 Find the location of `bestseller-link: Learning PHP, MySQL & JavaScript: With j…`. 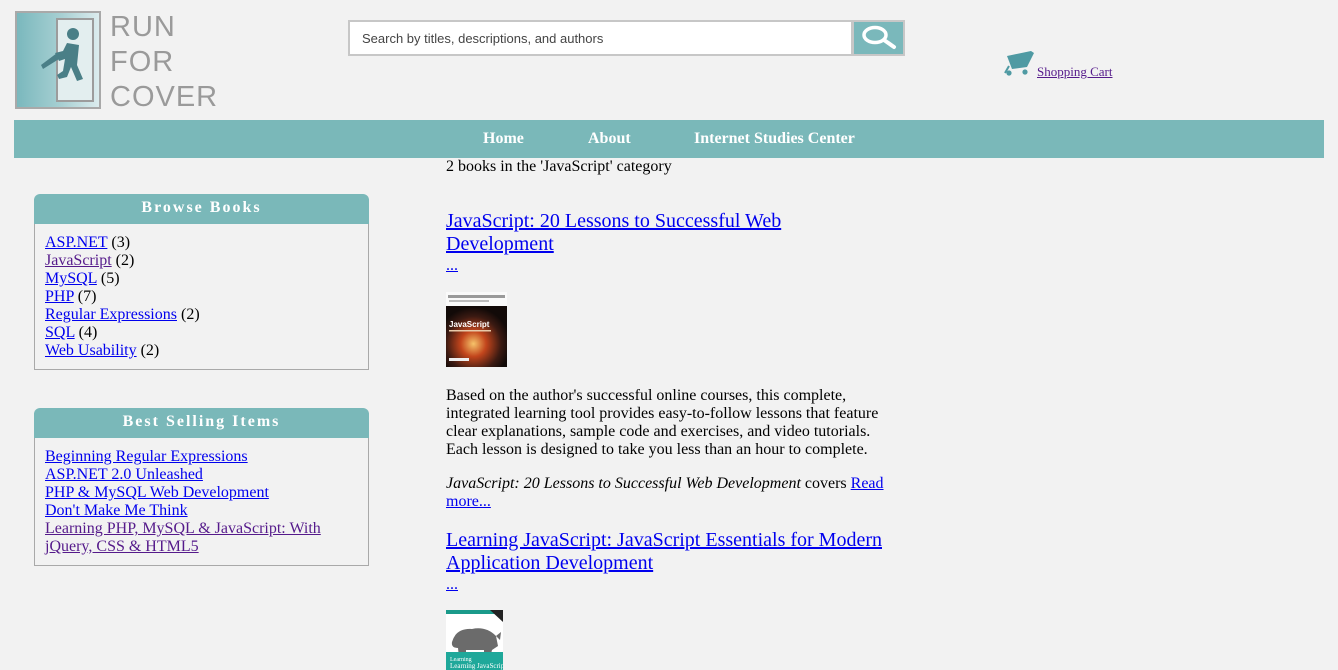

bestseller-link: Learning PHP, MySQL & JavaScript: With j… is located at coordinates (183, 537).